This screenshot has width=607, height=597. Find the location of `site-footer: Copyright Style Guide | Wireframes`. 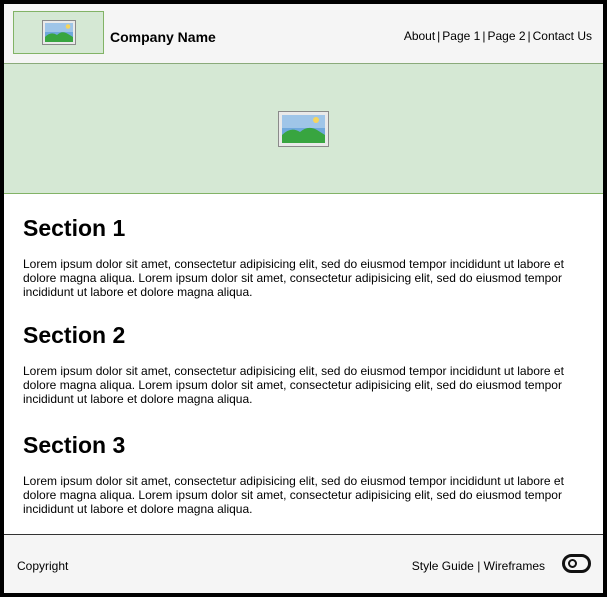

site-footer: Copyright Style Guide | Wireframes is located at coordinates (303, 563).